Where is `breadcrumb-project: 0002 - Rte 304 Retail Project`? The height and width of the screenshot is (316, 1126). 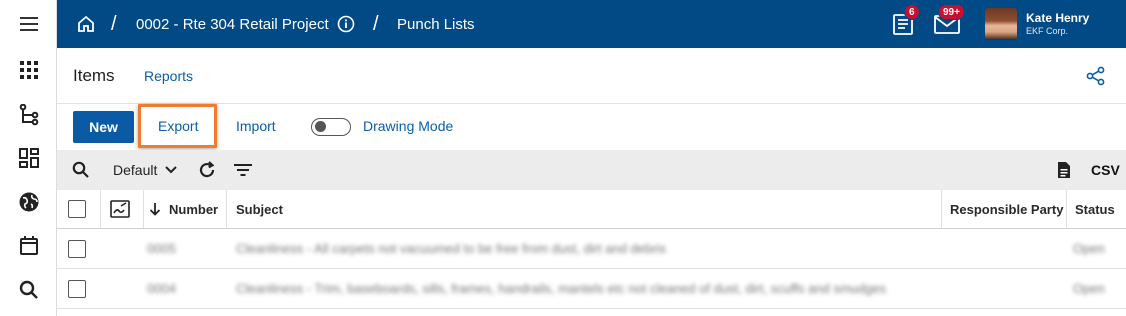 breadcrumb-project: 0002 - Rte 304 Retail Project is located at coordinates (232, 24).